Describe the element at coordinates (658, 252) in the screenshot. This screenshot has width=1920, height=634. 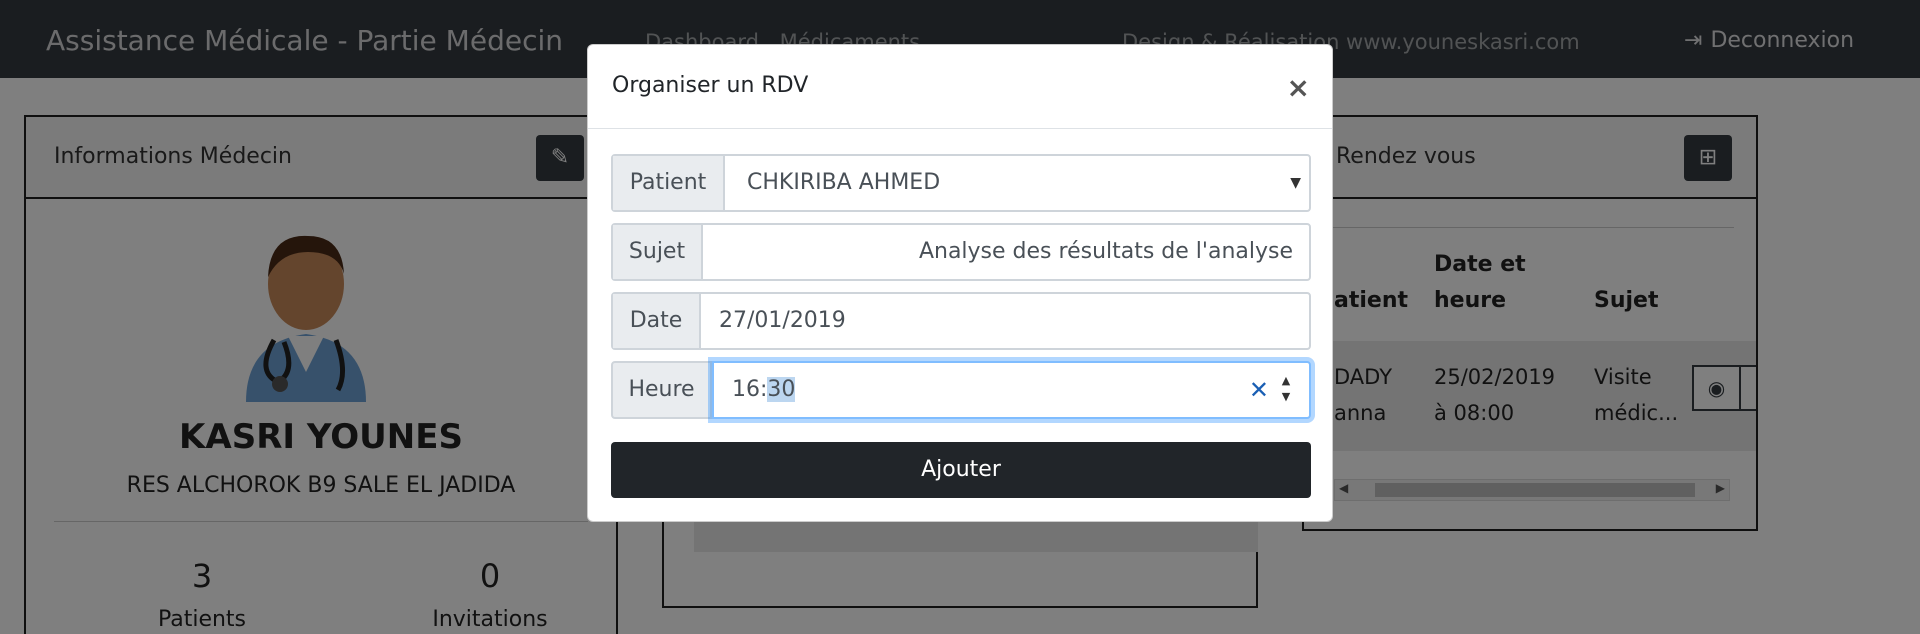
I see `subject-label: Sujet` at that location.